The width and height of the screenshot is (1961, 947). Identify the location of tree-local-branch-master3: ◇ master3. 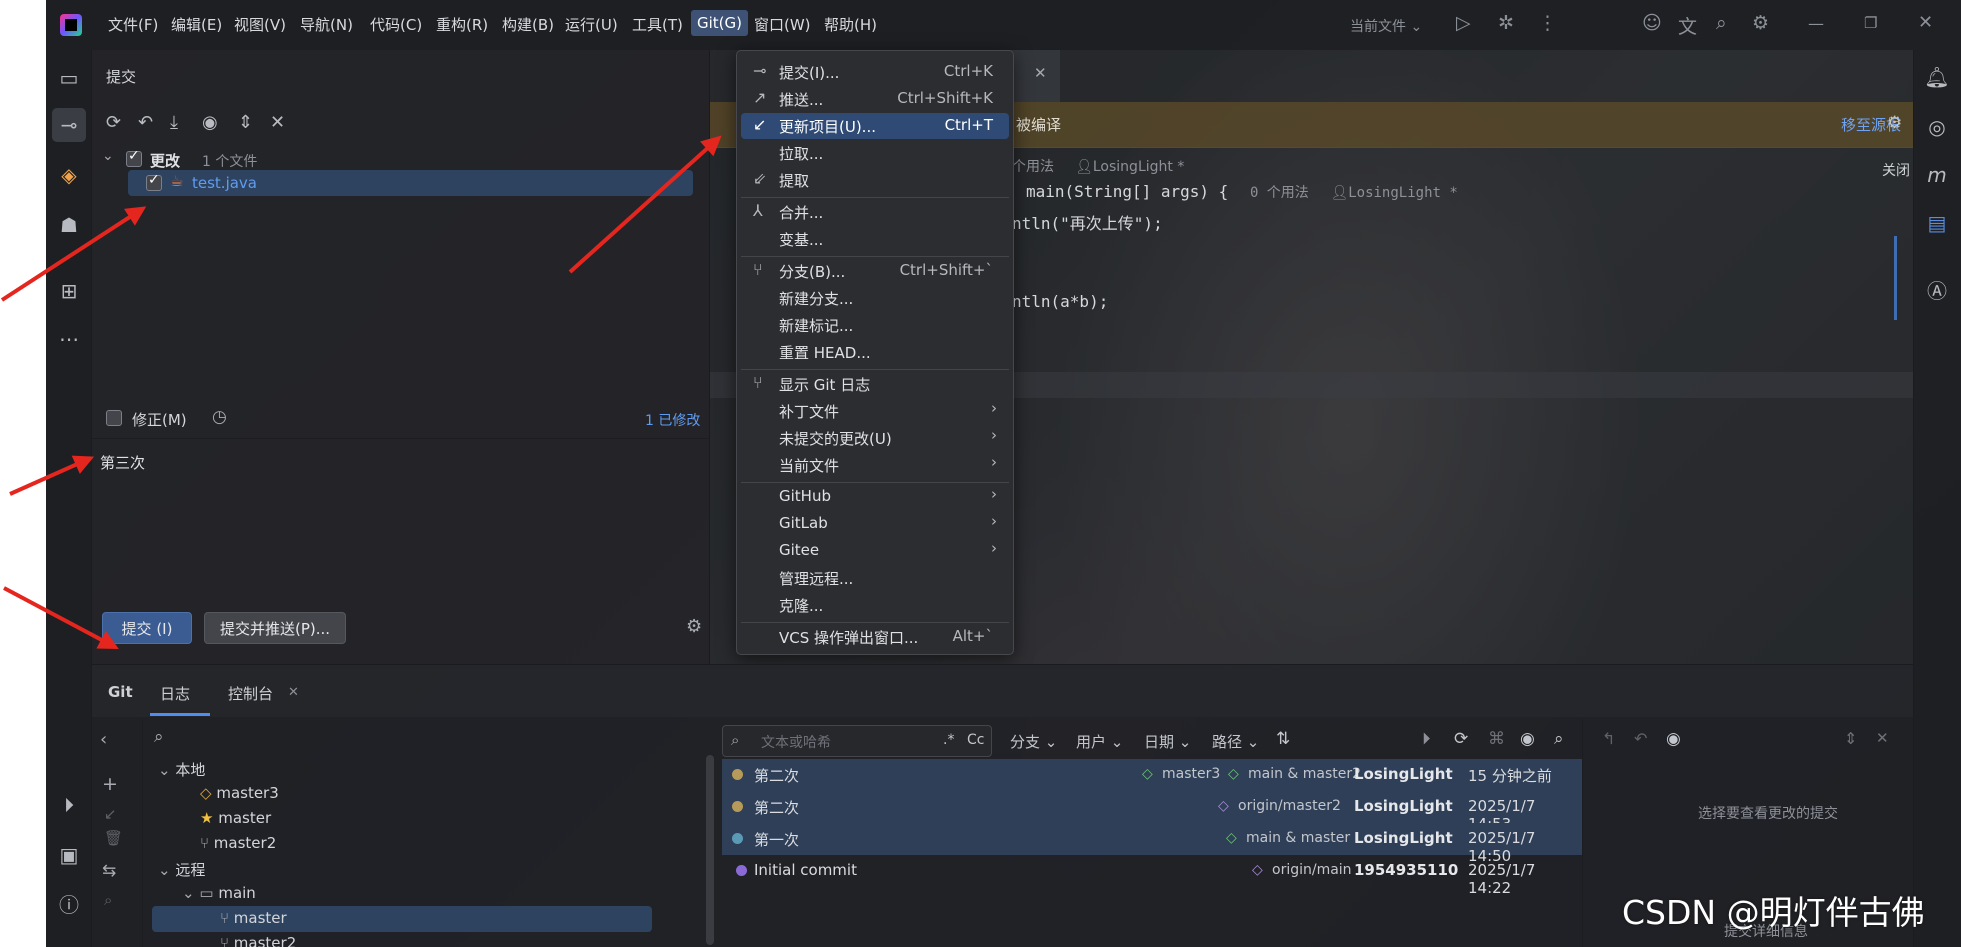
(239, 793).